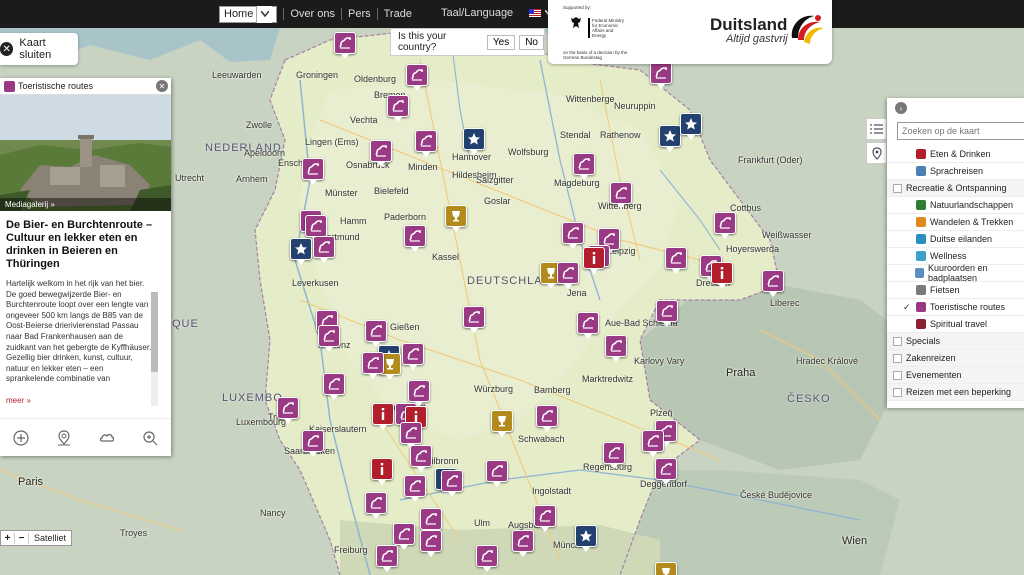 The width and height of the screenshot is (1024, 575). What do you see at coordinates (312, 14) in the screenshot?
I see `nav-link-over-ons: Over ons` at bounding box center [312, 14].